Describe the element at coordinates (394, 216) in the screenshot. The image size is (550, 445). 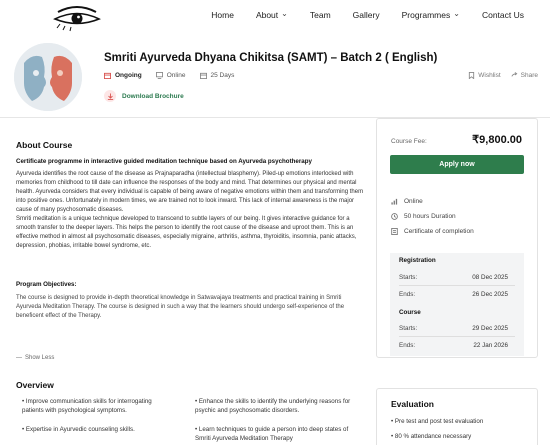
I see `clock-icon` at that location.